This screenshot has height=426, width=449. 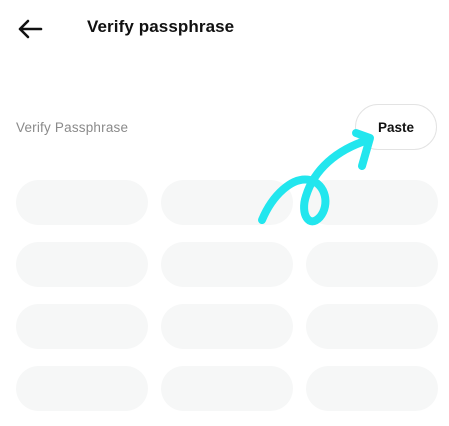 I want to click on arrow-left-icon, so click(x=30, y=29).